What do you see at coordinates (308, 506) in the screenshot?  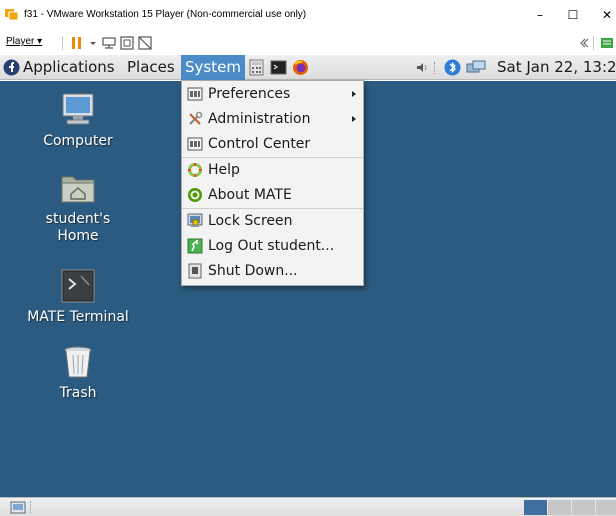 I see `bottom-panel` at bounding box center [308, 506].